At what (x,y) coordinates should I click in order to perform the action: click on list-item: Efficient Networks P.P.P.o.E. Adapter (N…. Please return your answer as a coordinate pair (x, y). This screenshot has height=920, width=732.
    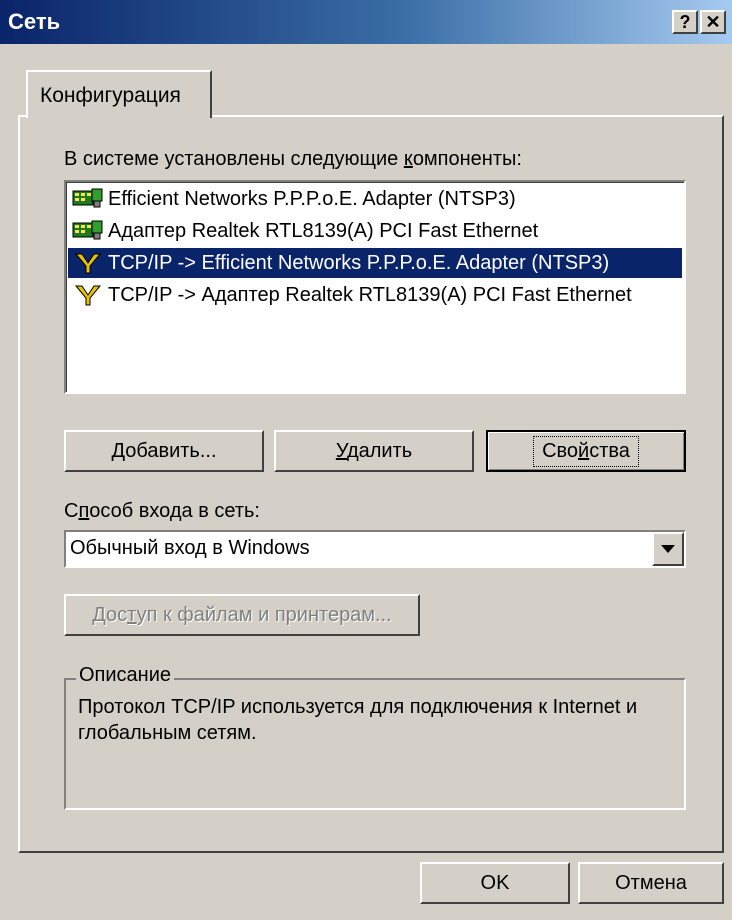
    Looking at the image, I should click on (295, 199).